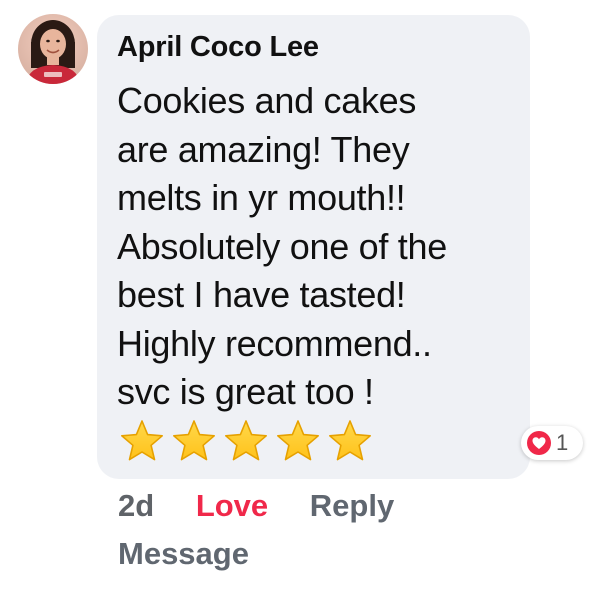  I want to click on heart-icon, so click(539, 443).